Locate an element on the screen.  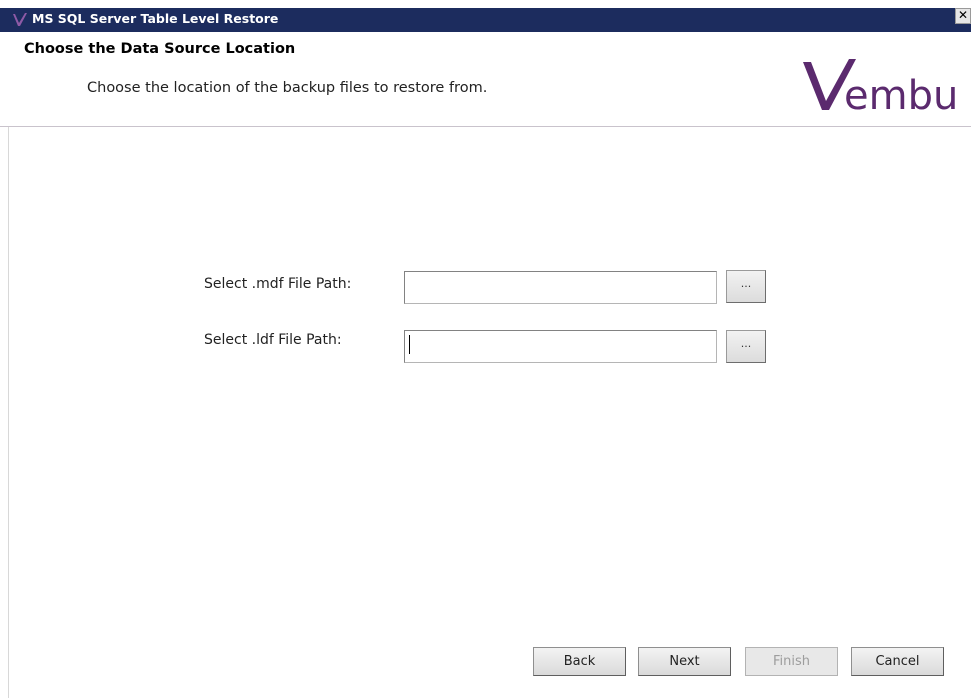
next-button: Next is located at coordinates (684, 661).